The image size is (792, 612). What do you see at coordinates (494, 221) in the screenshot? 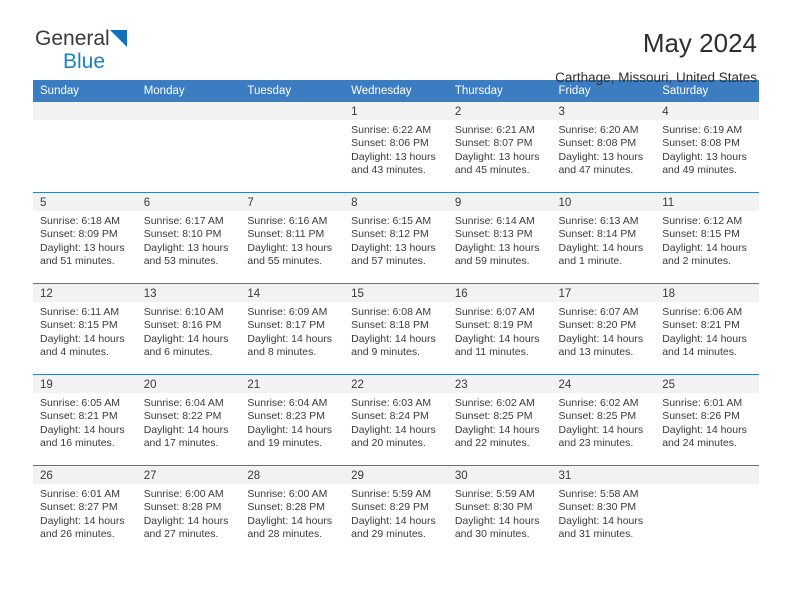
I see `day-sunrise-text: Sunrise: 6:14 AM` at bounding box center [494, 221].